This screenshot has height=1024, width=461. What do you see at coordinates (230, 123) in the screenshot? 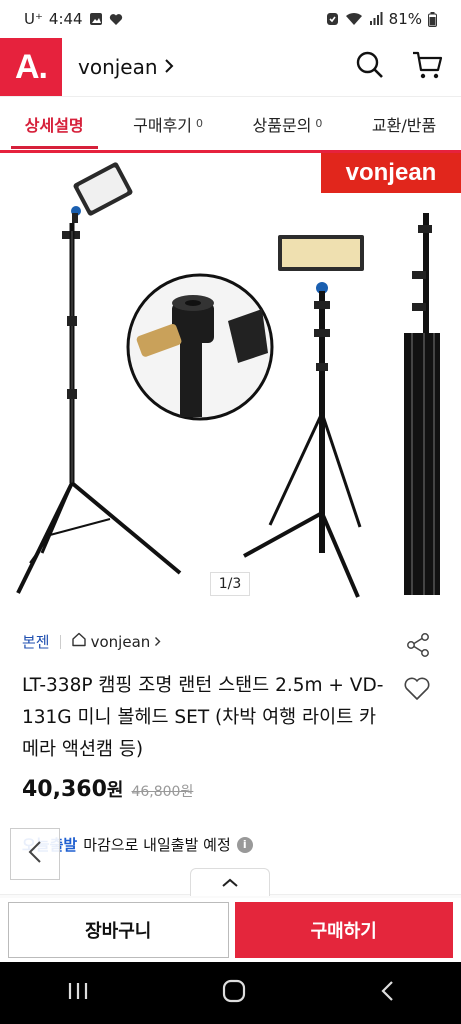
I see `product-tabs: 상세설명 구매후기 0 상품문의 0 교환/반품` at bounding box center [230, 123].